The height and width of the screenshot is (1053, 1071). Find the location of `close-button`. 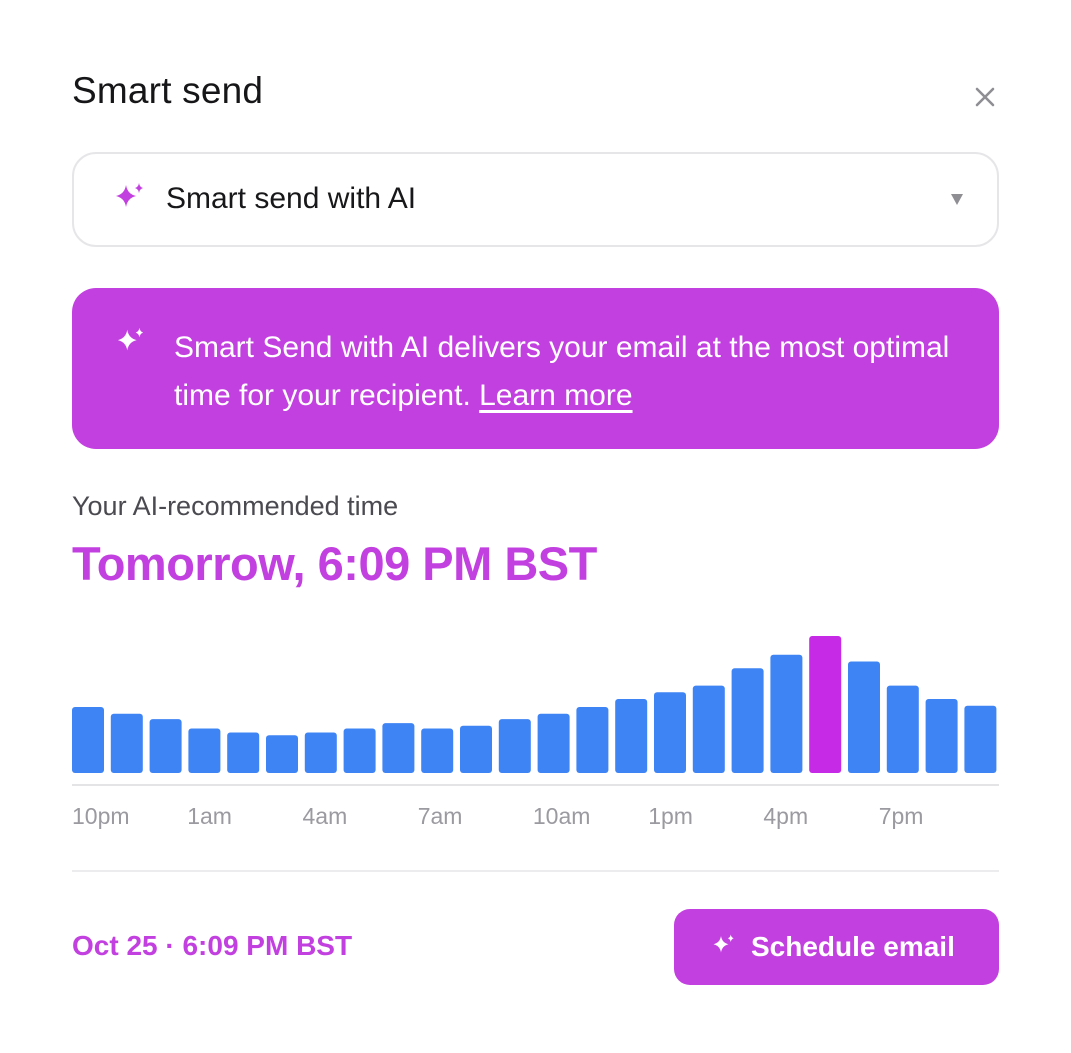

close-button is located at coordinates (985, 97).